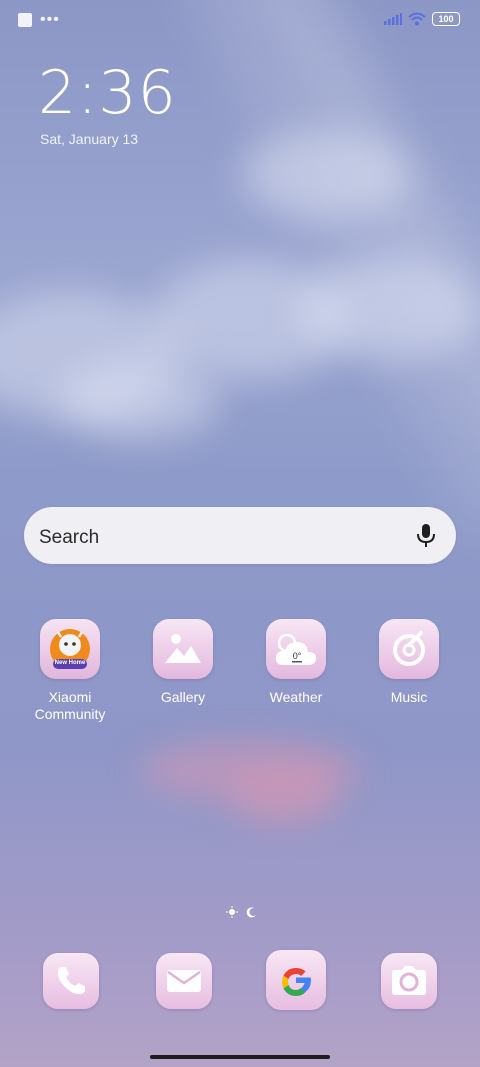 Image resolution: width=480 pixels, height=1067 pixels. I want to click on mail-app, so click(184, 981).